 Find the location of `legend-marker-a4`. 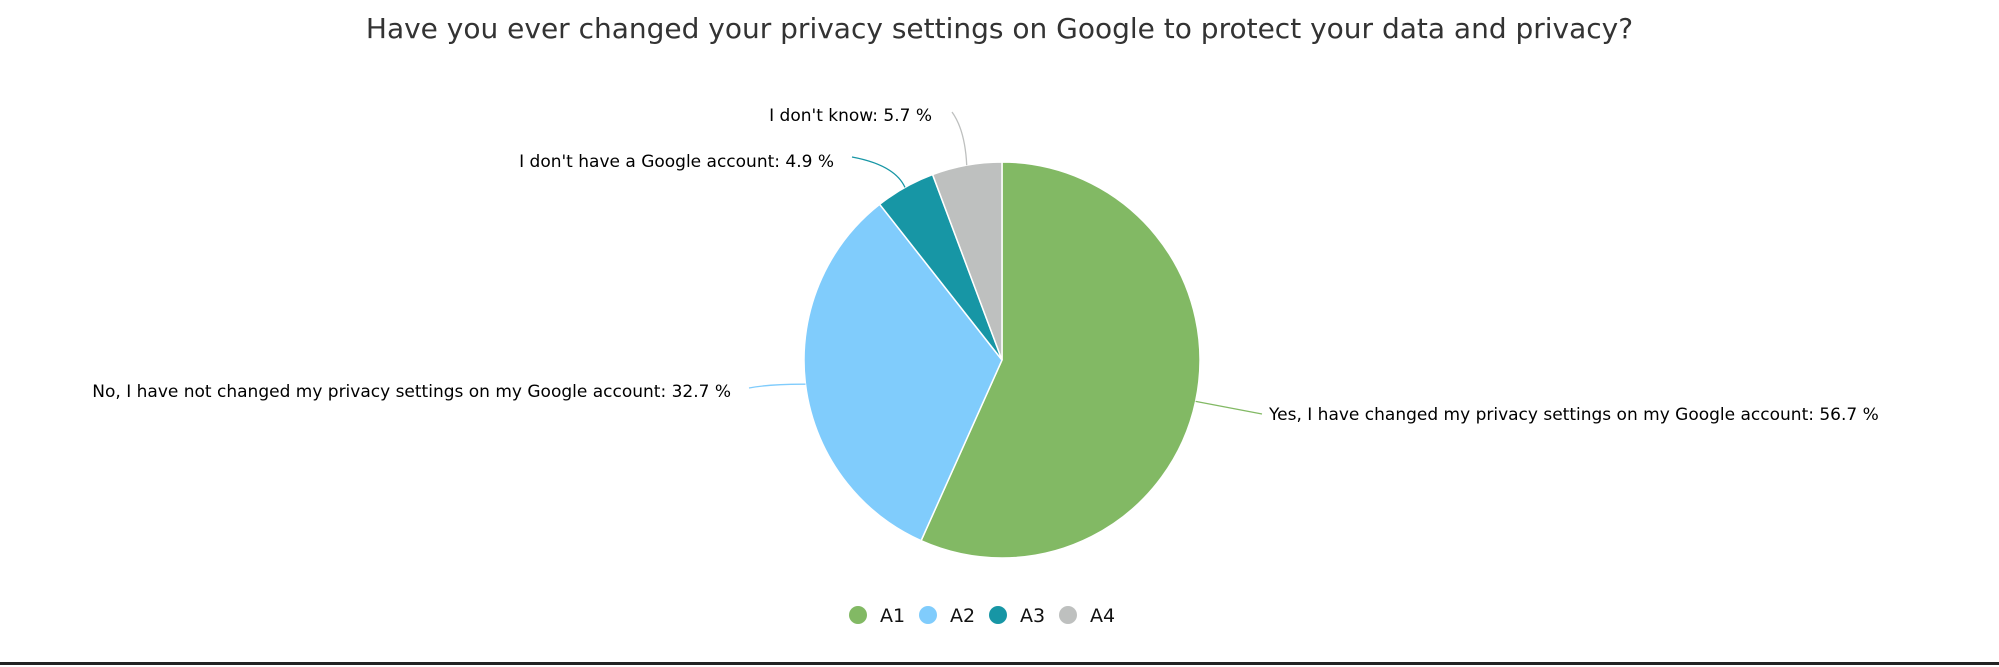

legend-marker-a4 is located at coordinates (1068, 615).